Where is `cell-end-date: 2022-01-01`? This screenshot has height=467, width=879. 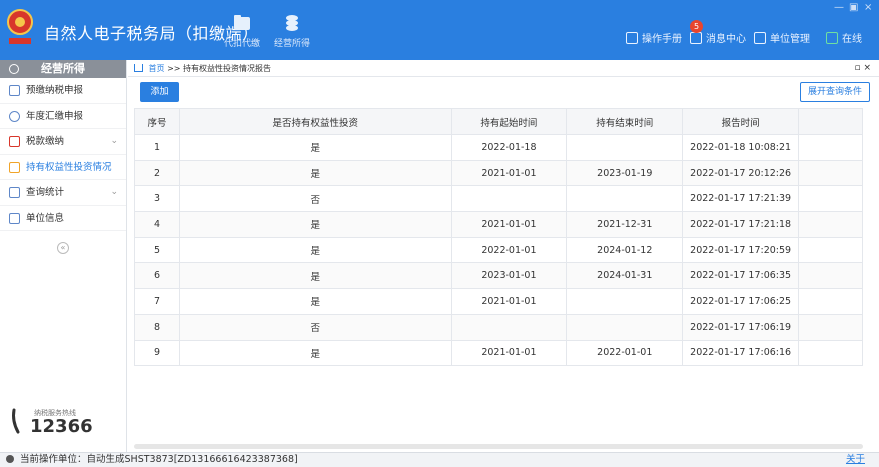 cell-end-date: 2022-01-01 is located at coordinates (625, 353).